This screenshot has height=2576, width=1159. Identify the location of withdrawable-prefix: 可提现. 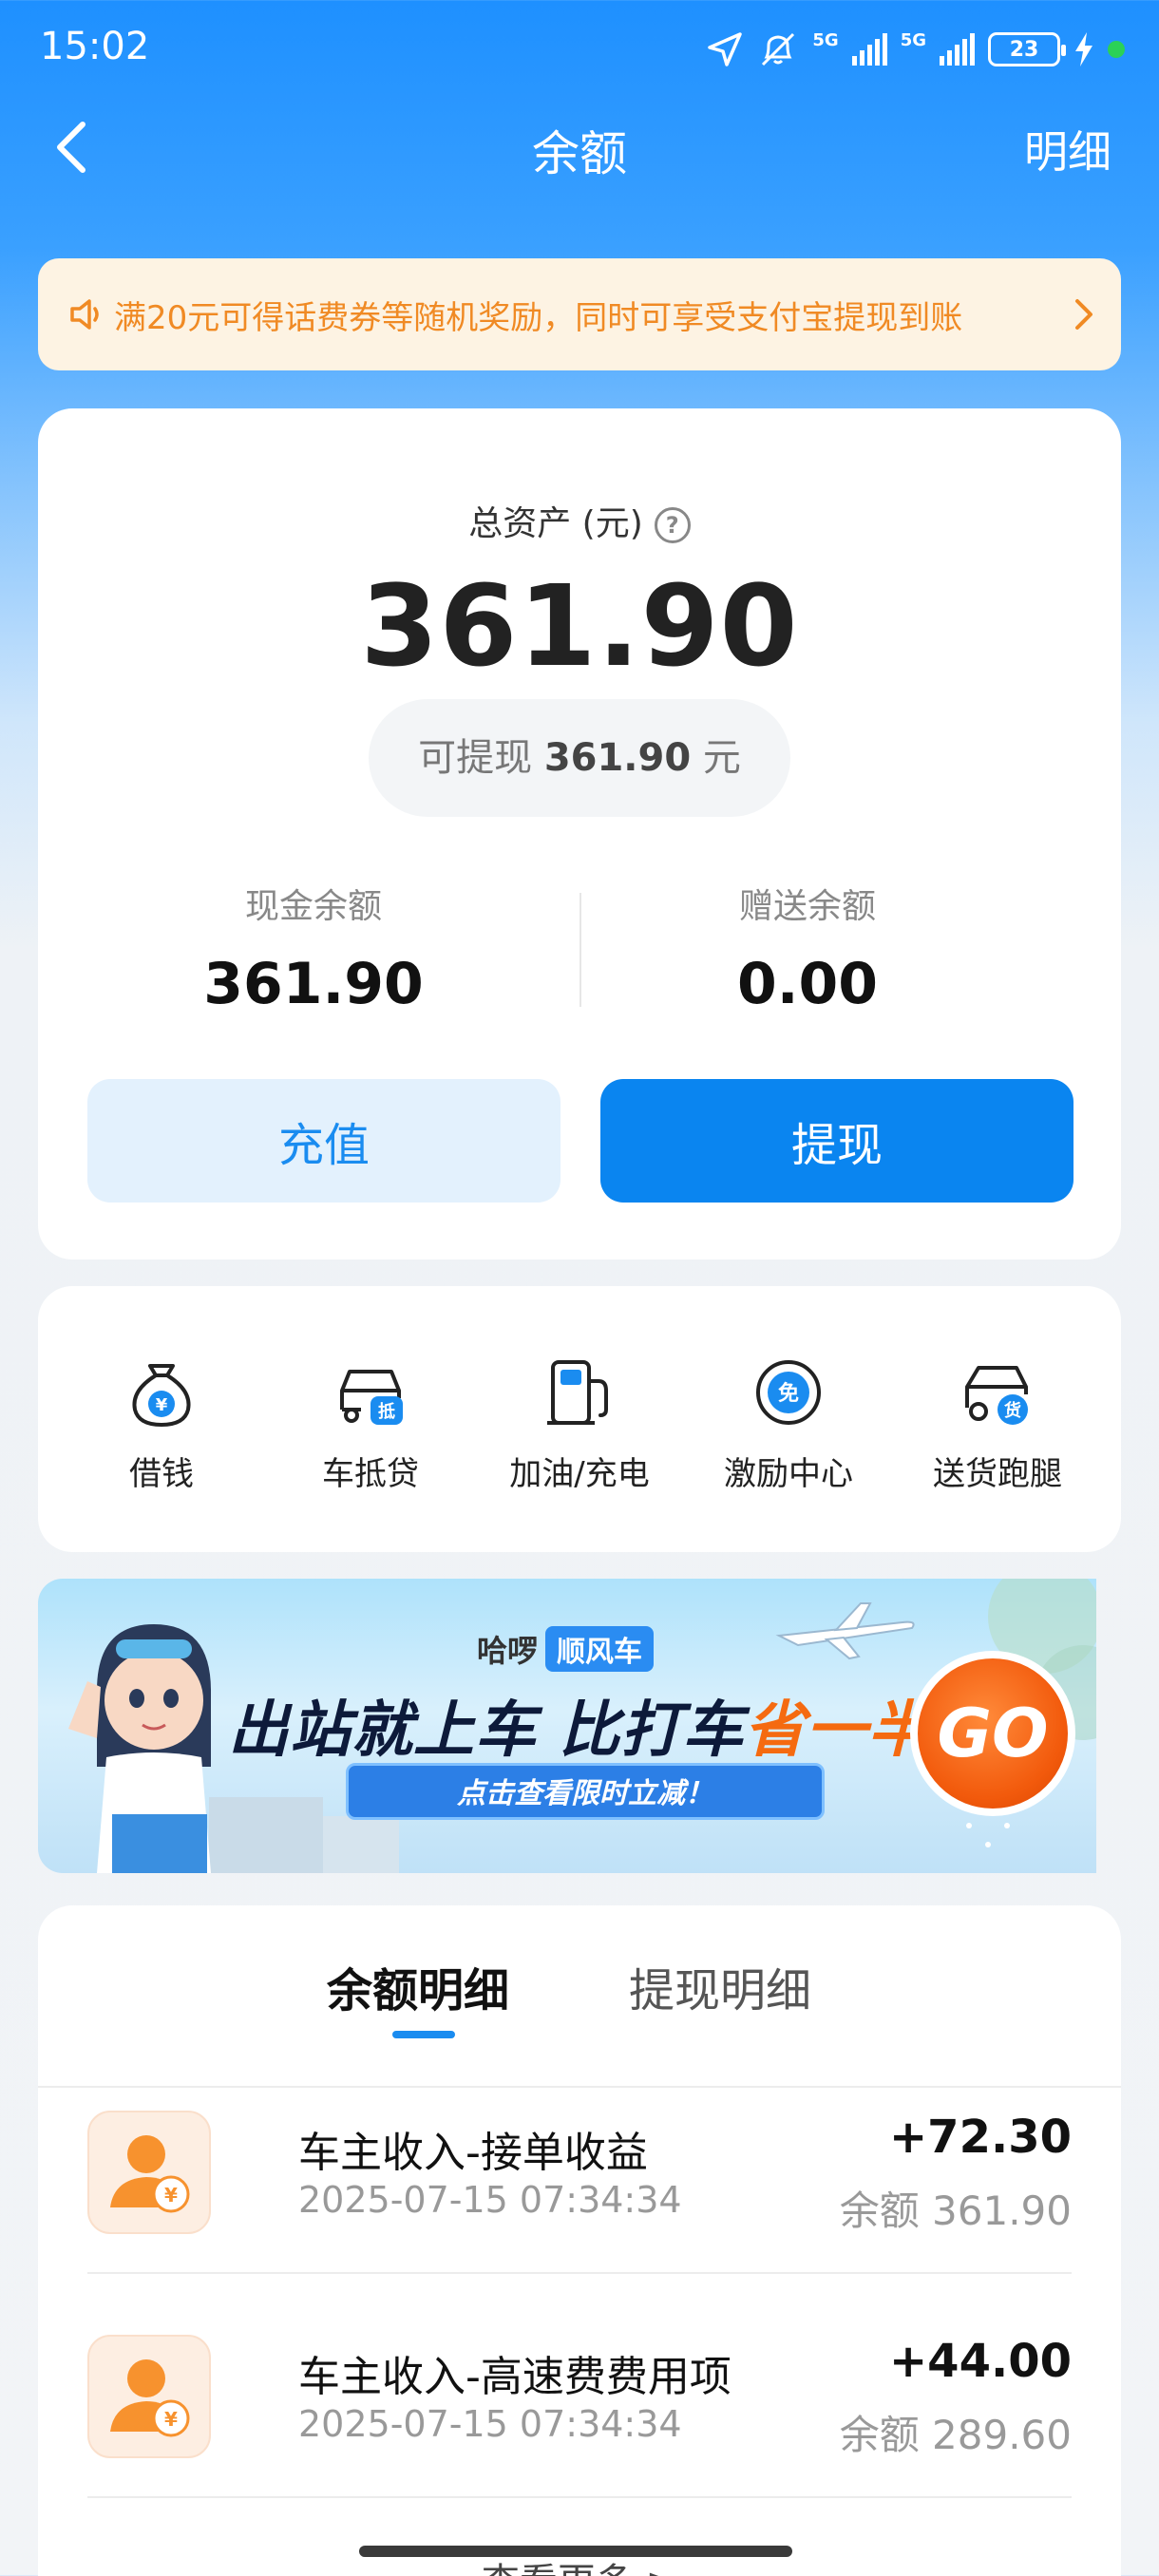
(475, 758).